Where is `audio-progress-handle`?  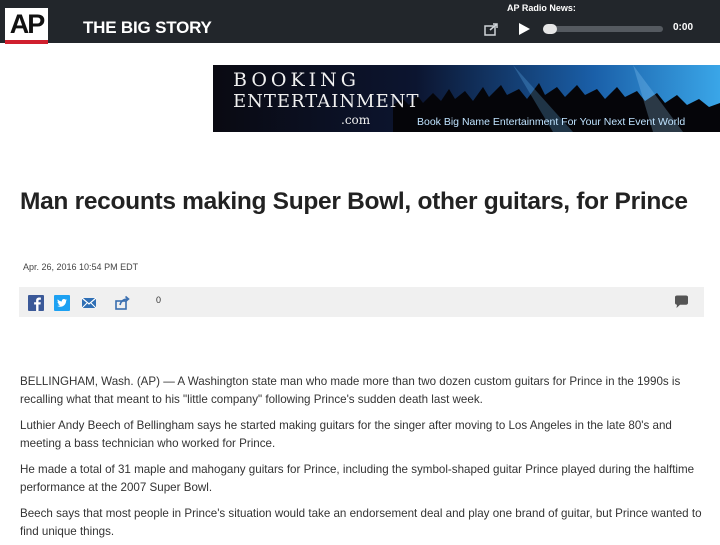
audio-progress-handle is located at coordinates (550, 29).